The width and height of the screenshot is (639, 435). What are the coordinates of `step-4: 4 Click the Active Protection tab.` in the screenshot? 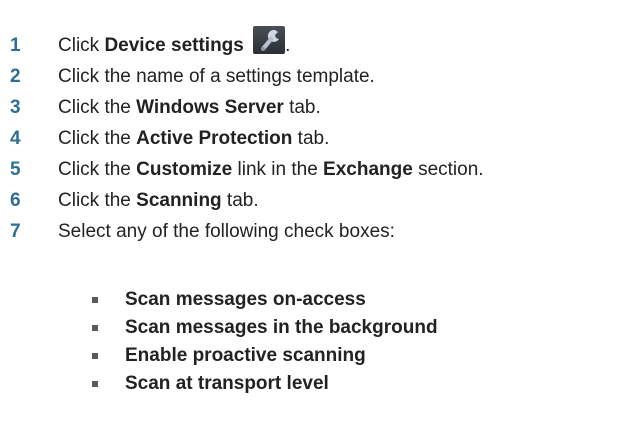 It's located at (322, 138).